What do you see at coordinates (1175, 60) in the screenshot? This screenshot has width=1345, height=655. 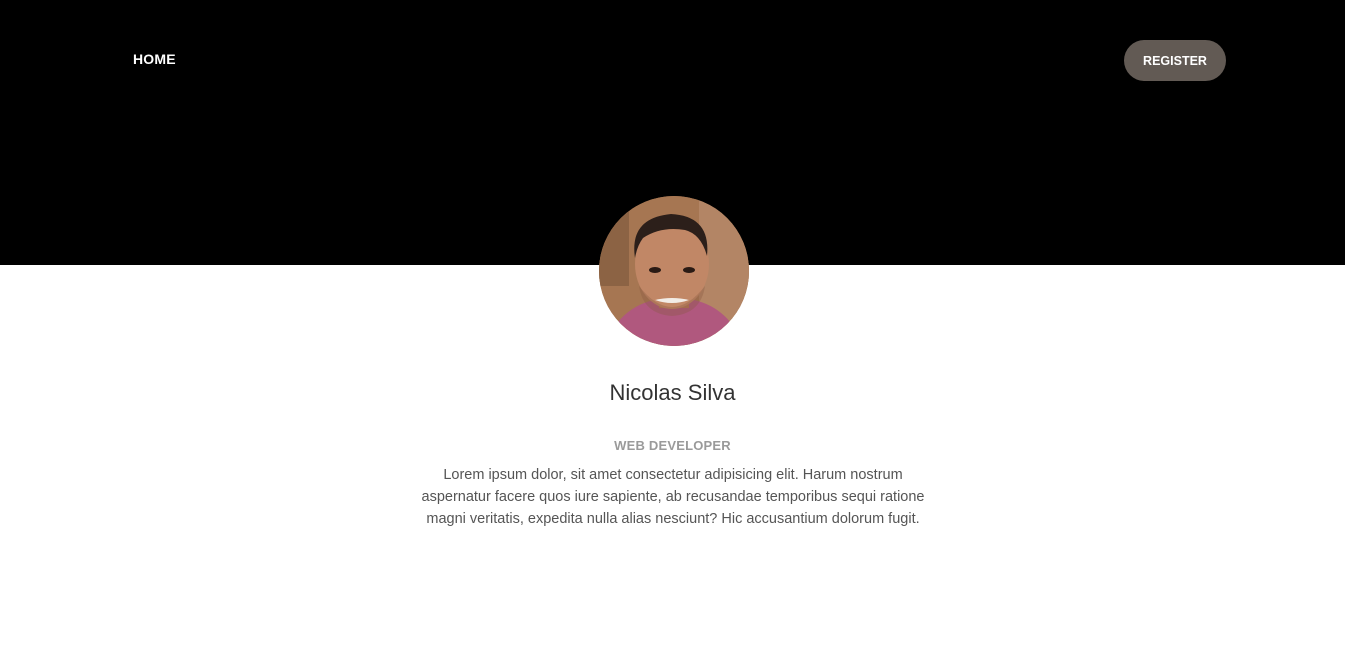 I see `register-button: REGISTER` at bounding box center [1175, 60].